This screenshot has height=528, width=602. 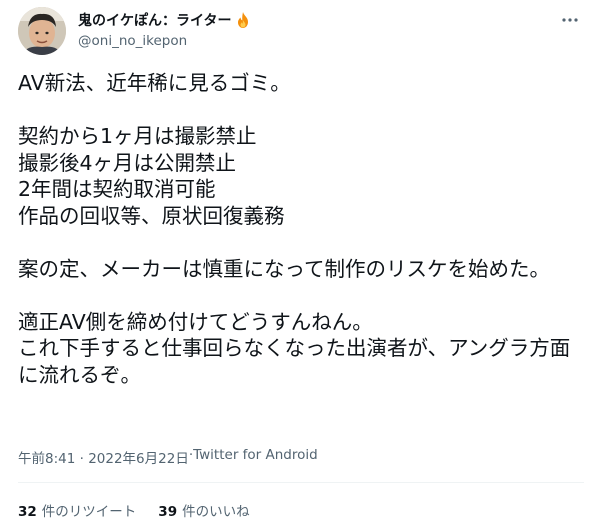 What do you see at coordinates (154, 20) in the screenshot?
I see `author-display-name: 鬼のイケぽん：ライター` at bounding box center [154, 20].